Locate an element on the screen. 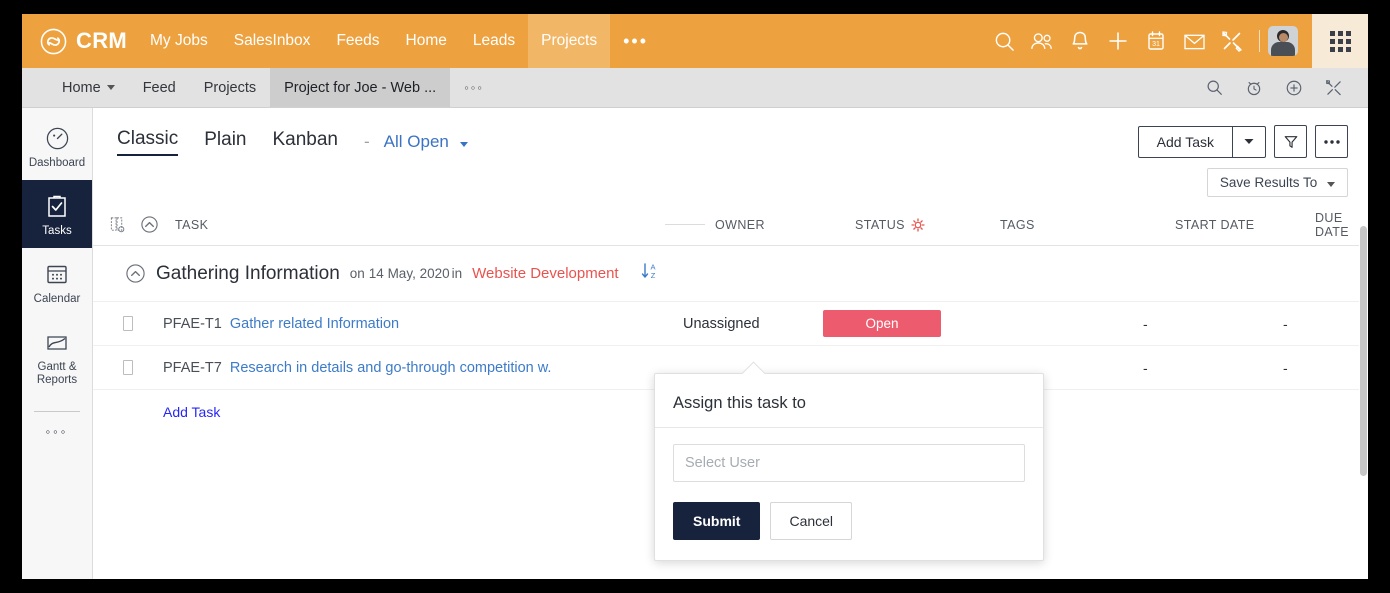 Image resolution: width=1390 pixels, height=593 pixels. subnav-spacer is located at coordinates (846, 87).